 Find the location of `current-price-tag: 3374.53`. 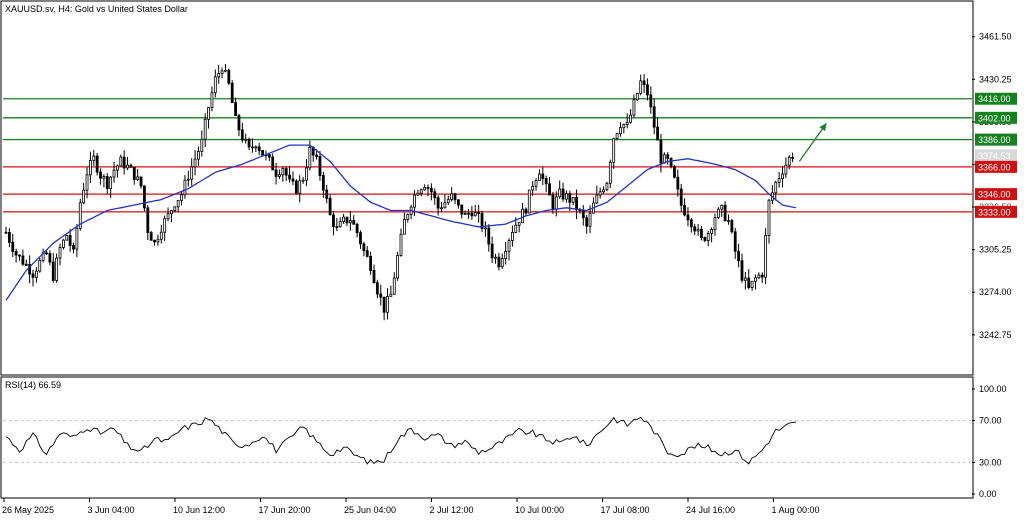

current-price-tag: 3374.53 is located at coordinates (994, 156).